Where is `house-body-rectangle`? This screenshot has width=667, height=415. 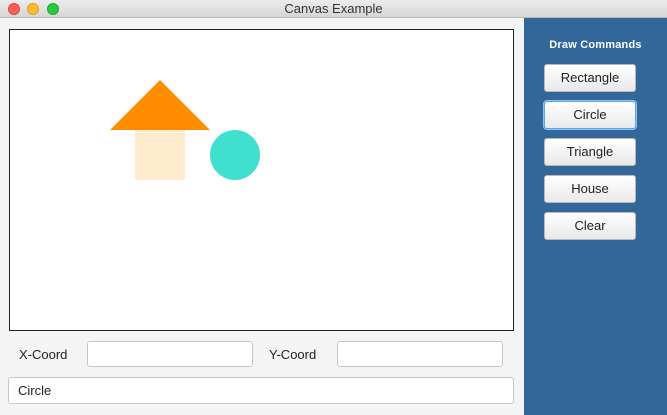
house-body-rectangle is located at coordinates (160, 155).